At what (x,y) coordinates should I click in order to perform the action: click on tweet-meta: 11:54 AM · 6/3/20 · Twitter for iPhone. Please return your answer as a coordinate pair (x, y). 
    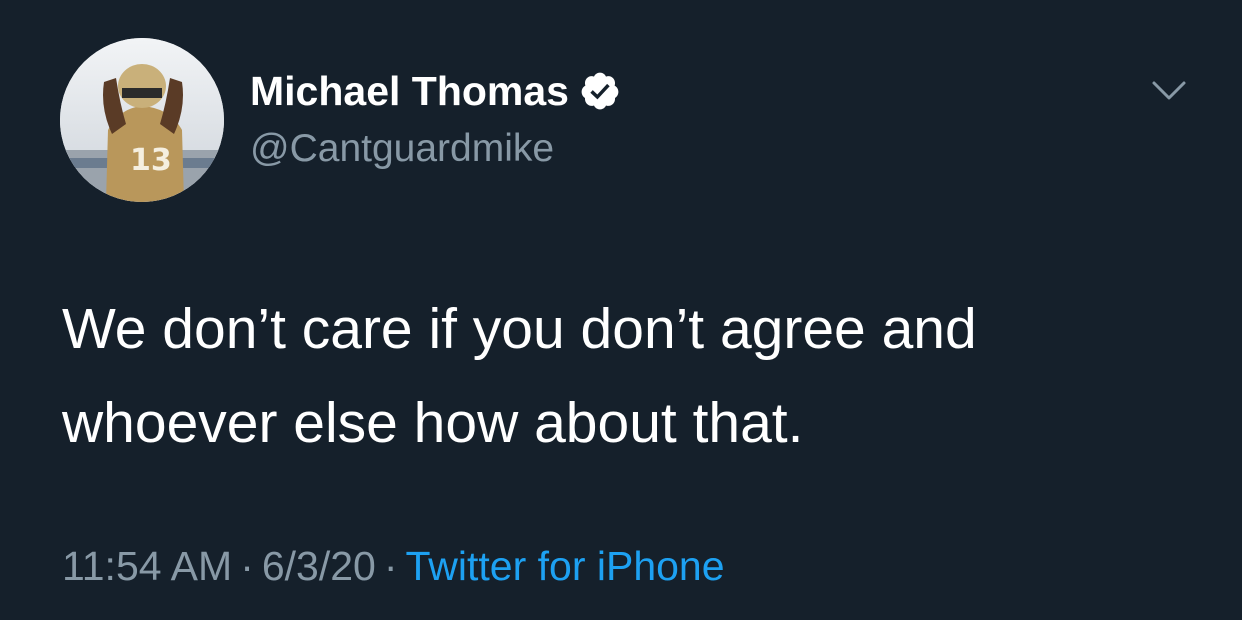
    Looking at the image, I should click on (393, 566).